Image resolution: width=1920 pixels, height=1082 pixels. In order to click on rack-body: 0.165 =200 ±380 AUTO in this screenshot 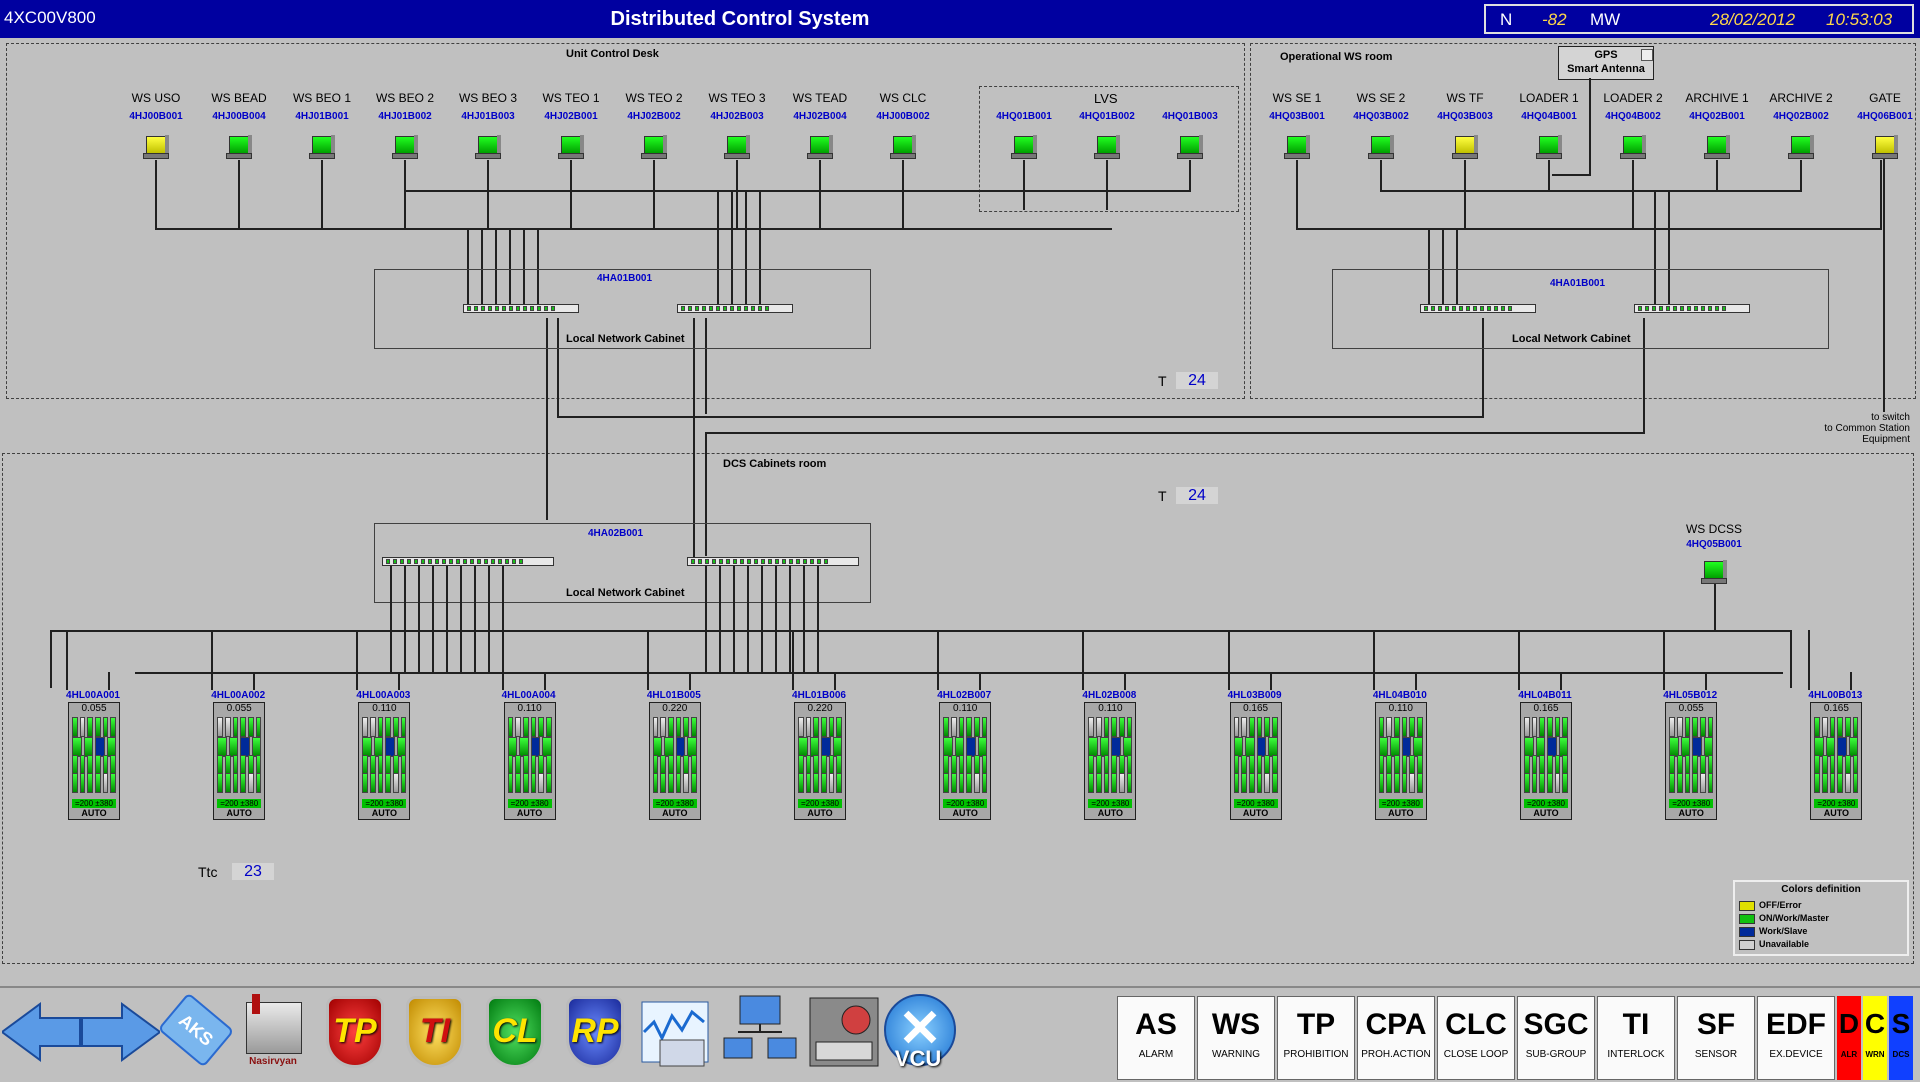, I will do `click(1255, 761)`.